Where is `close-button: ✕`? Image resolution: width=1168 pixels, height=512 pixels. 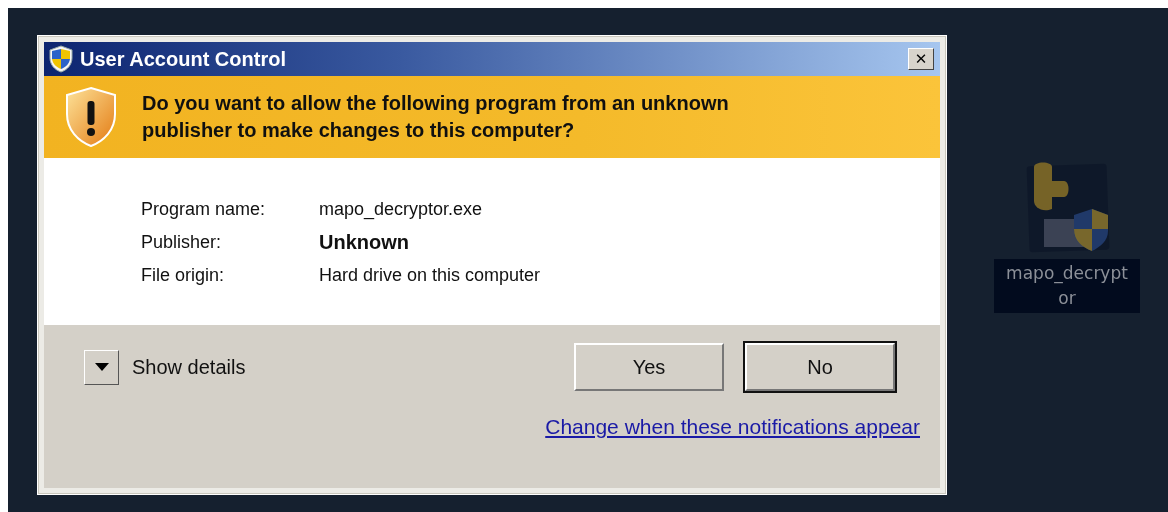
close-button: ✕ is located at coordinates (921, 59).